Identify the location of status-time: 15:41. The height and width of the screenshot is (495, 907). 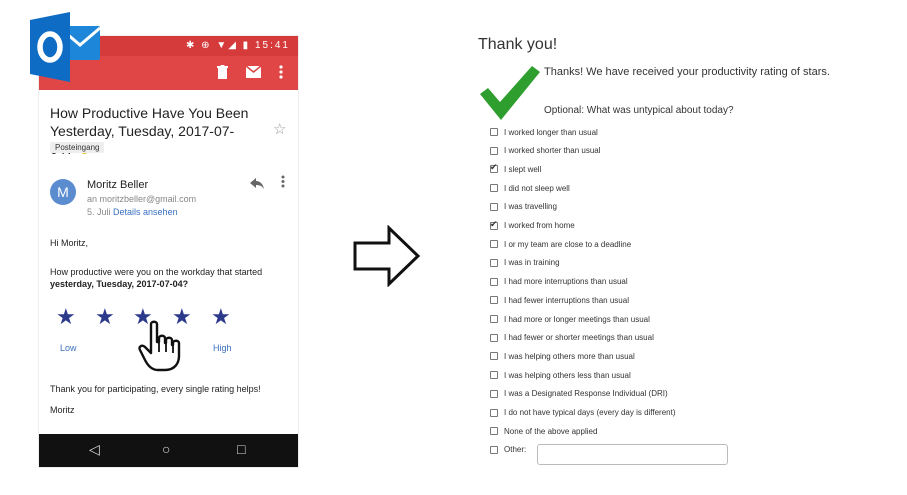
(272, 45).